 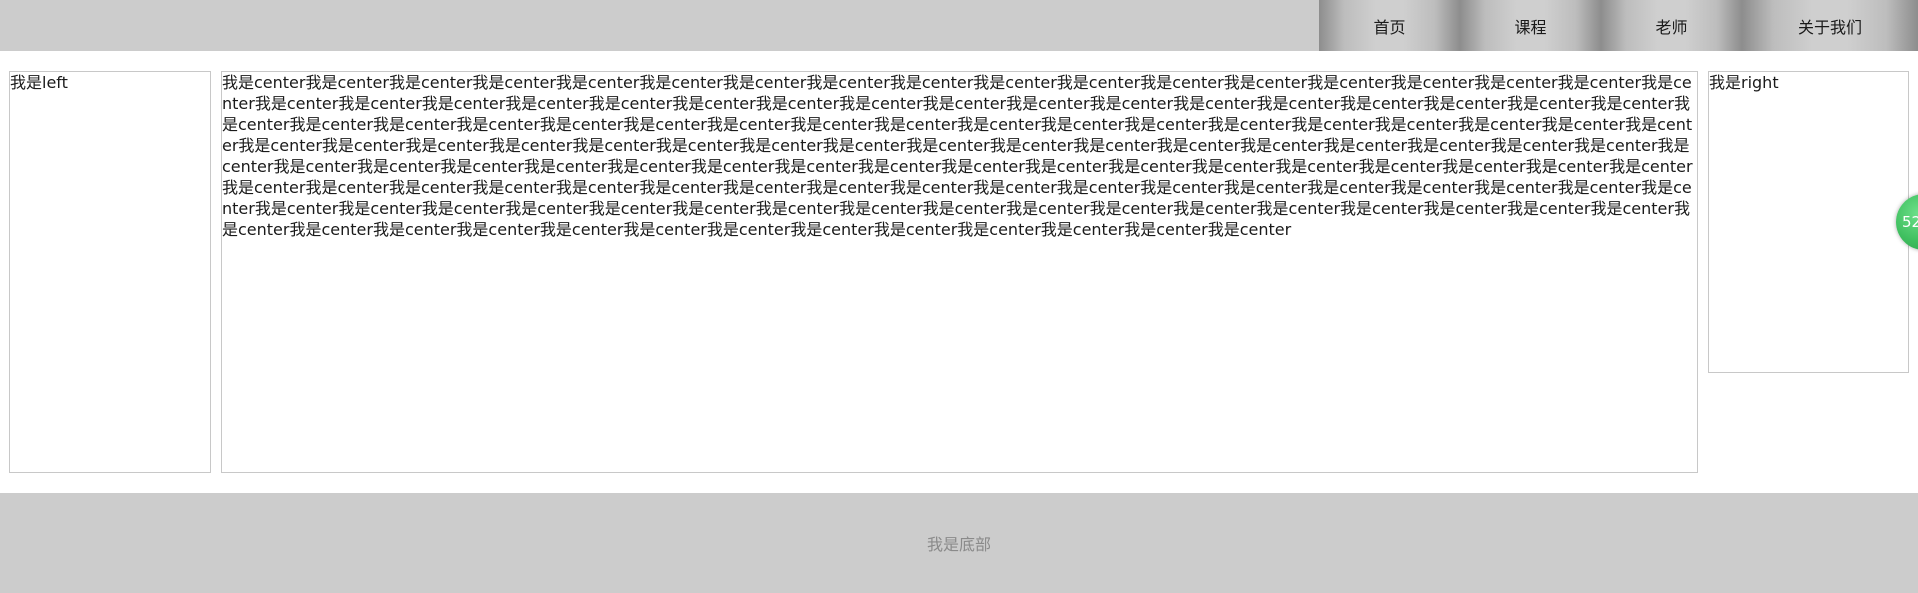 What do you see at coordinates (110, 272) in the screenshot?
I see `left-panel: 我是left` at bounding box center [110, 272].